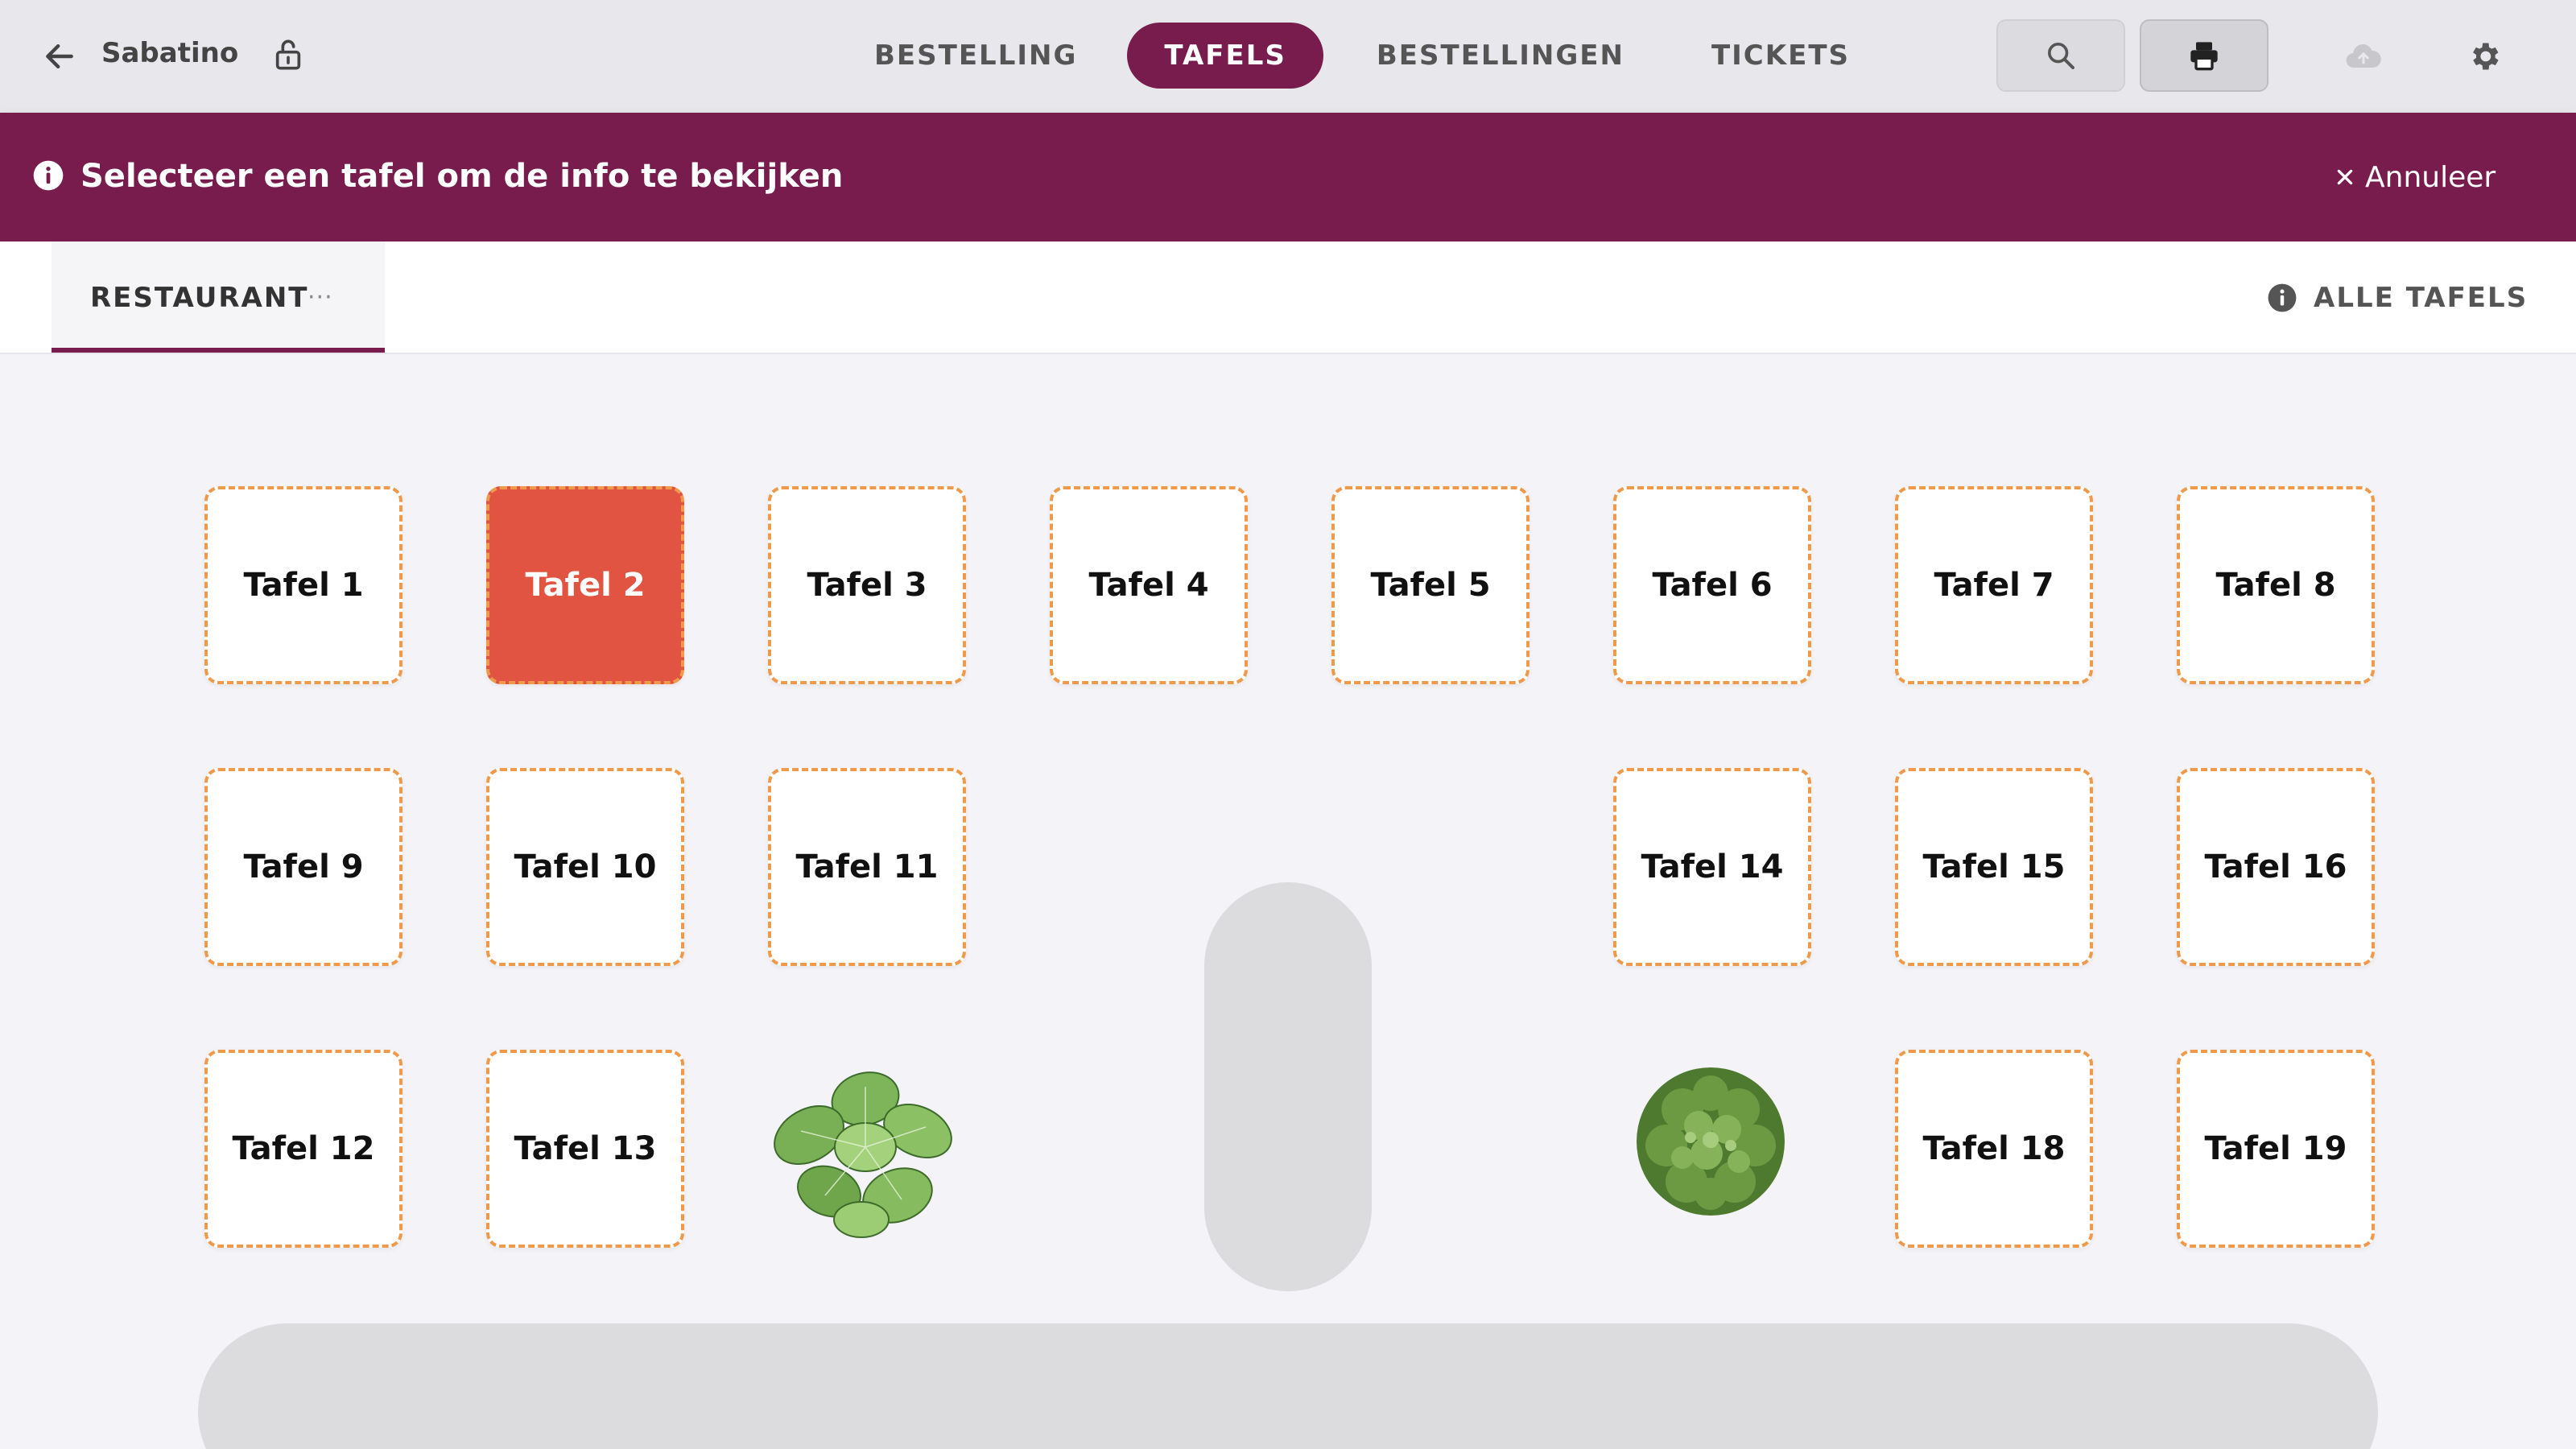 The image size is (2576, 1449). Describe the element at coordinates (585, 585) in the screenshot. I see `table-tafel-2: Tafel 2` at that location.